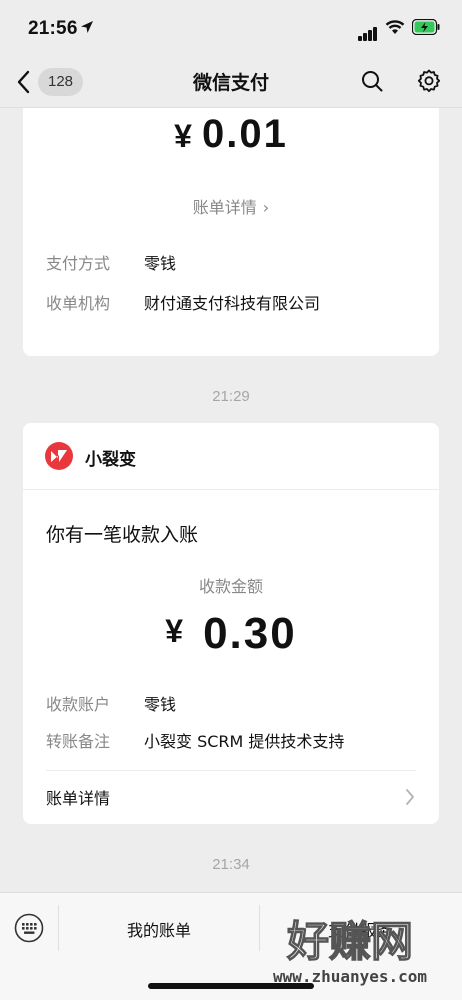  I want to click on watermark-logo: 好赚网 www.zhuanyes.com, so click(350, 951).